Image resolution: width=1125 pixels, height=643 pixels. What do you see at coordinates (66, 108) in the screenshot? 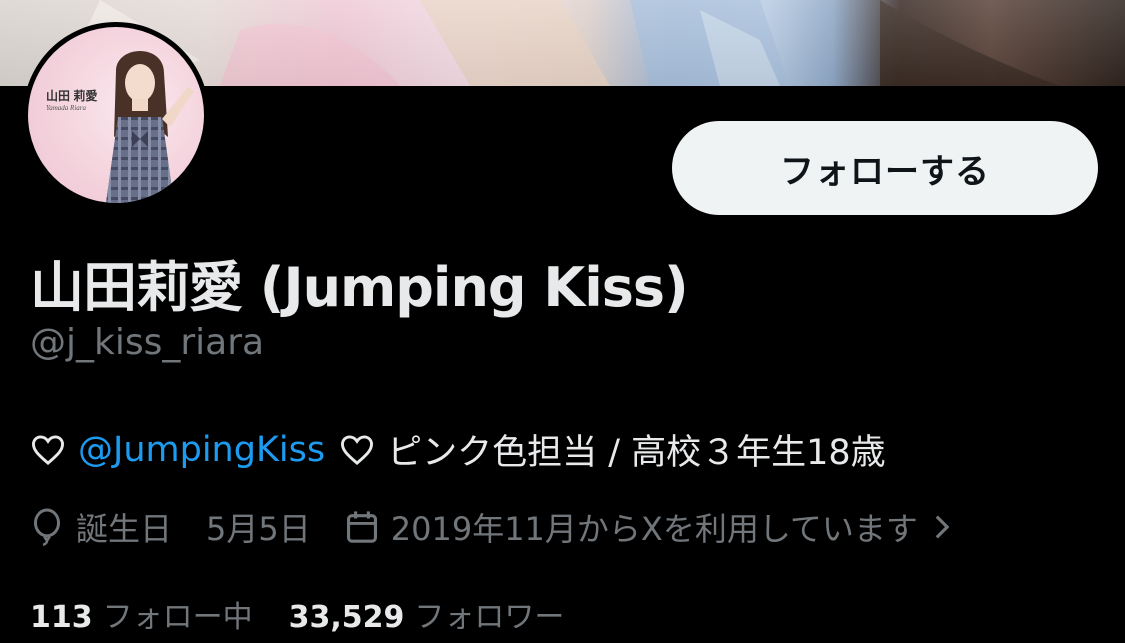
I see `avatar-romaji-text: Yamada Riara` at bounding box center [66, 108].